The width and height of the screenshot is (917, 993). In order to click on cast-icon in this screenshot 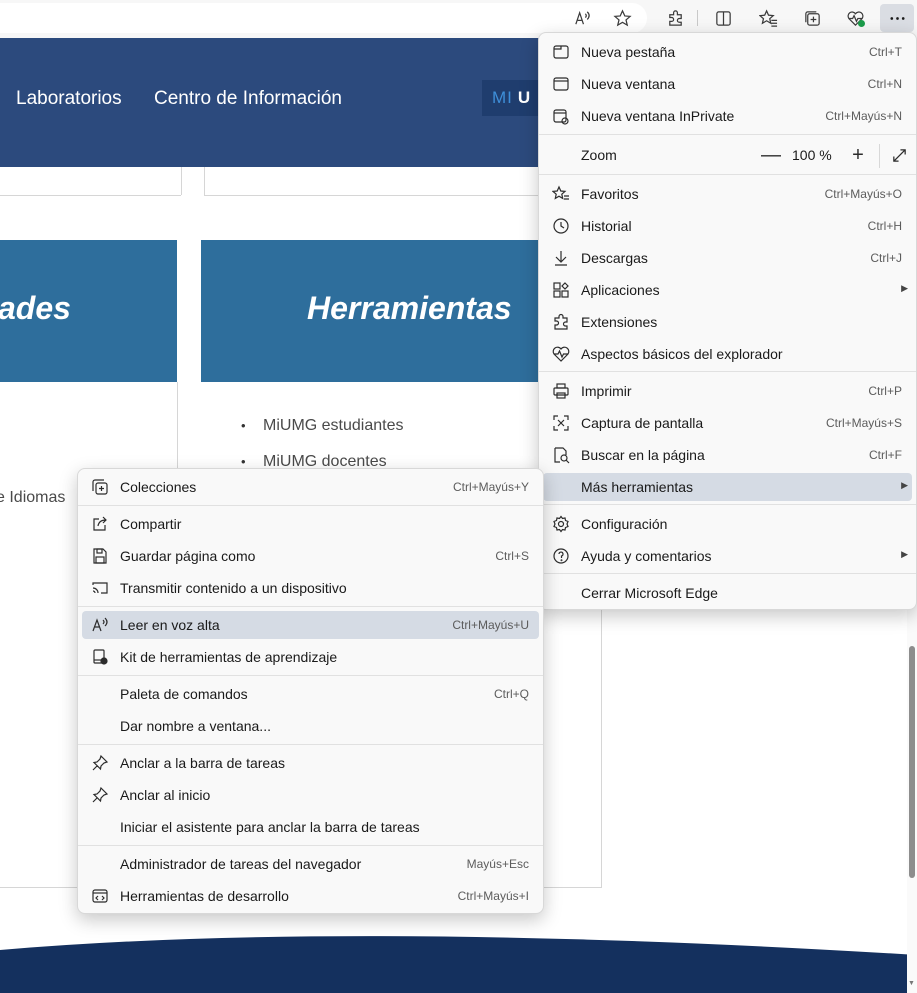, I will do `click(100, 588)`.